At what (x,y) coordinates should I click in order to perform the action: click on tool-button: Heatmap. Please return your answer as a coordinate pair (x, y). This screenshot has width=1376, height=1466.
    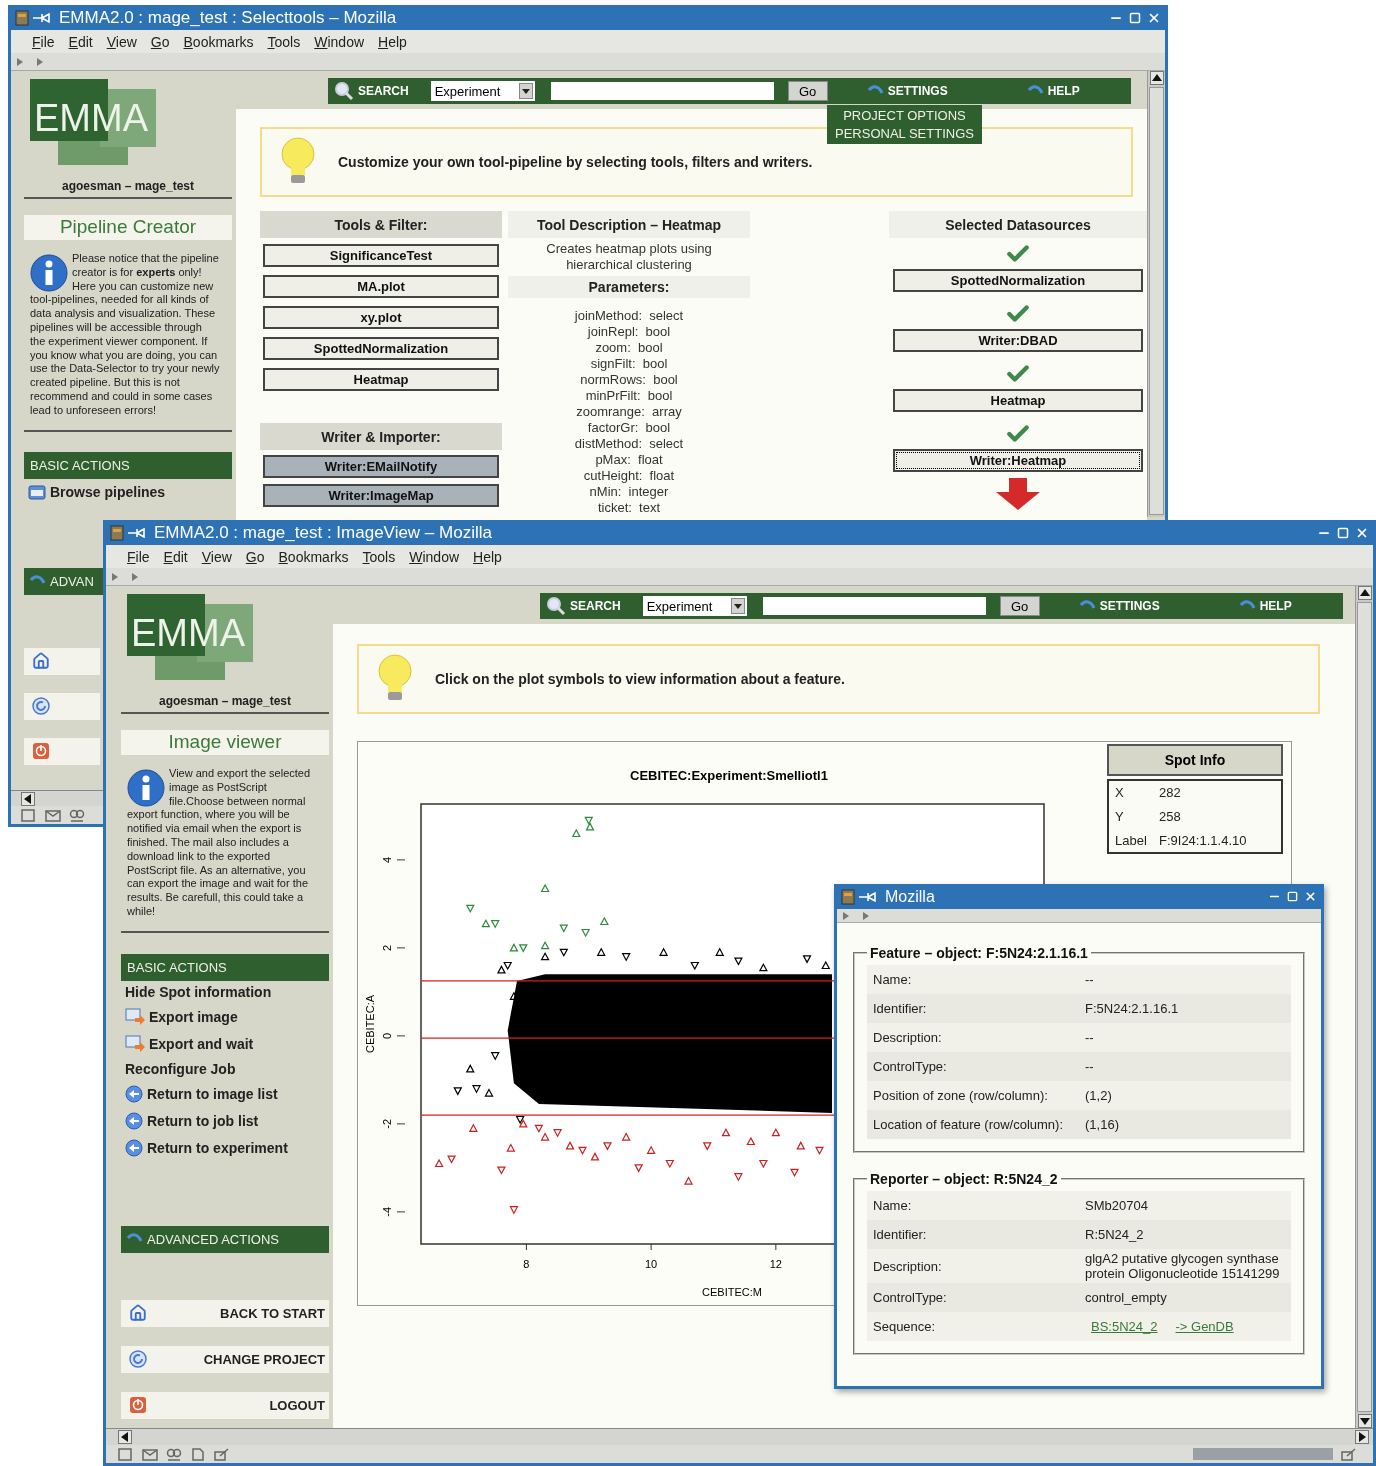
    Looking at the image, I should click on (381, 379).